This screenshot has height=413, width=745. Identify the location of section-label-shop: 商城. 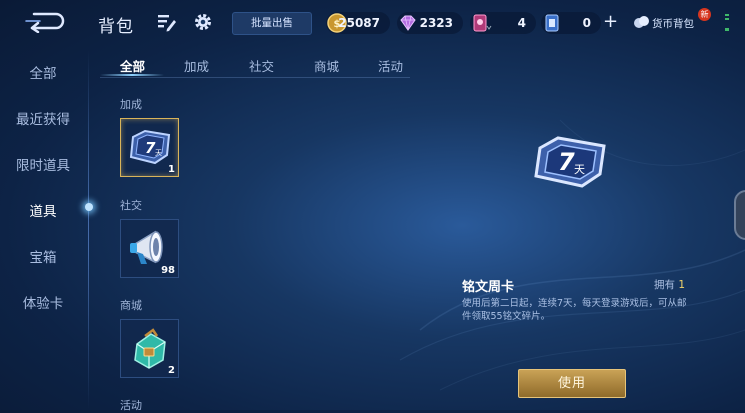
(131, 305).